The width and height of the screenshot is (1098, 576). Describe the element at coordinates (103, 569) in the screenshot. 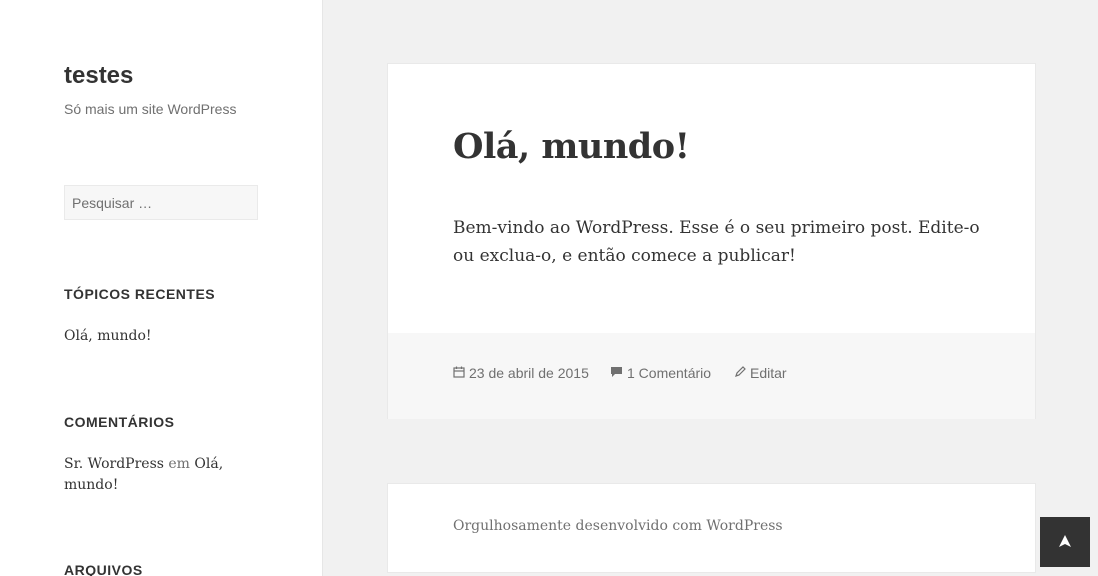

I see `archives-title: ARQUIVOS` at that location.